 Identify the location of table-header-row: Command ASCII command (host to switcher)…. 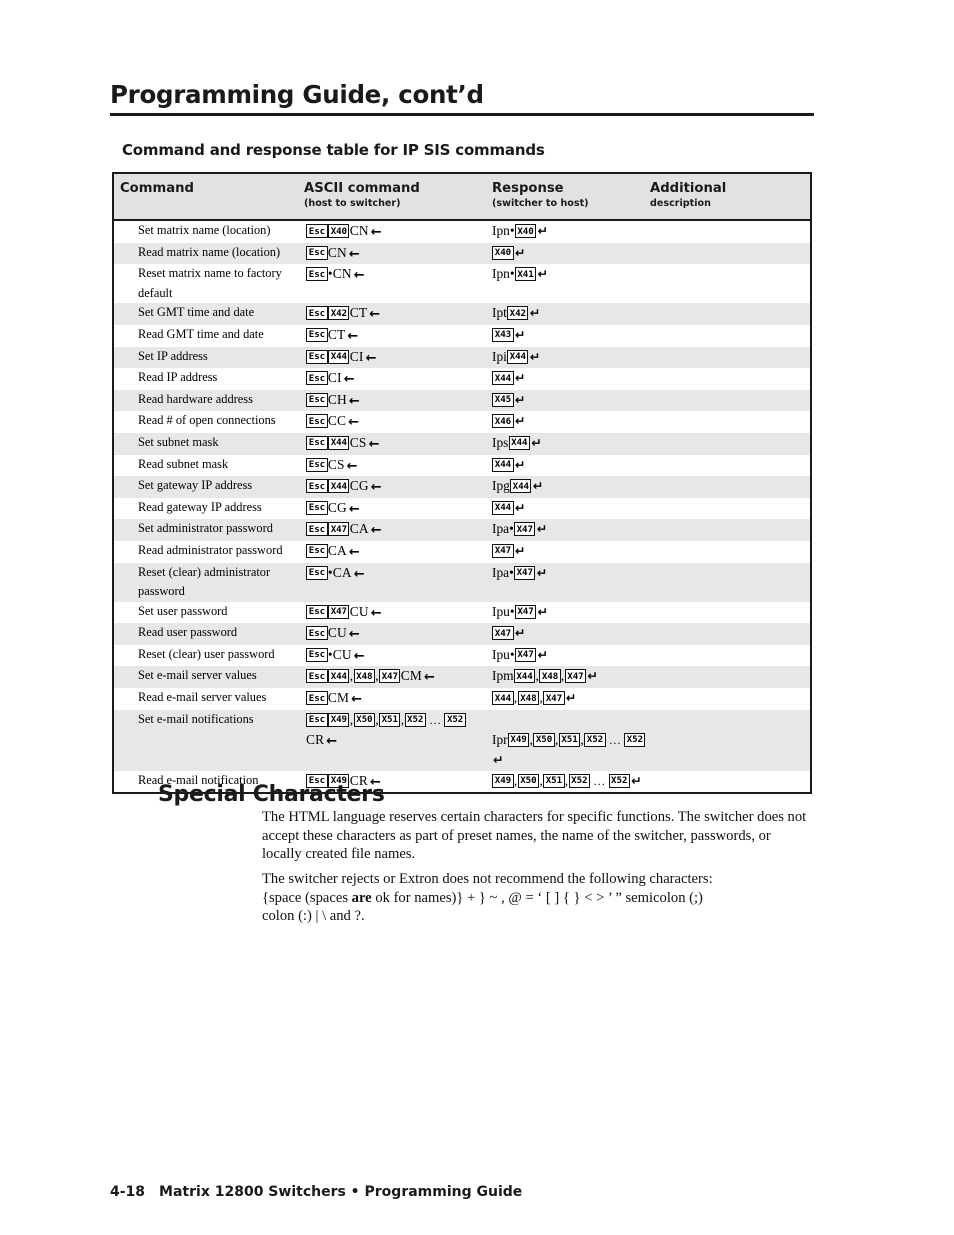
(462, 197).